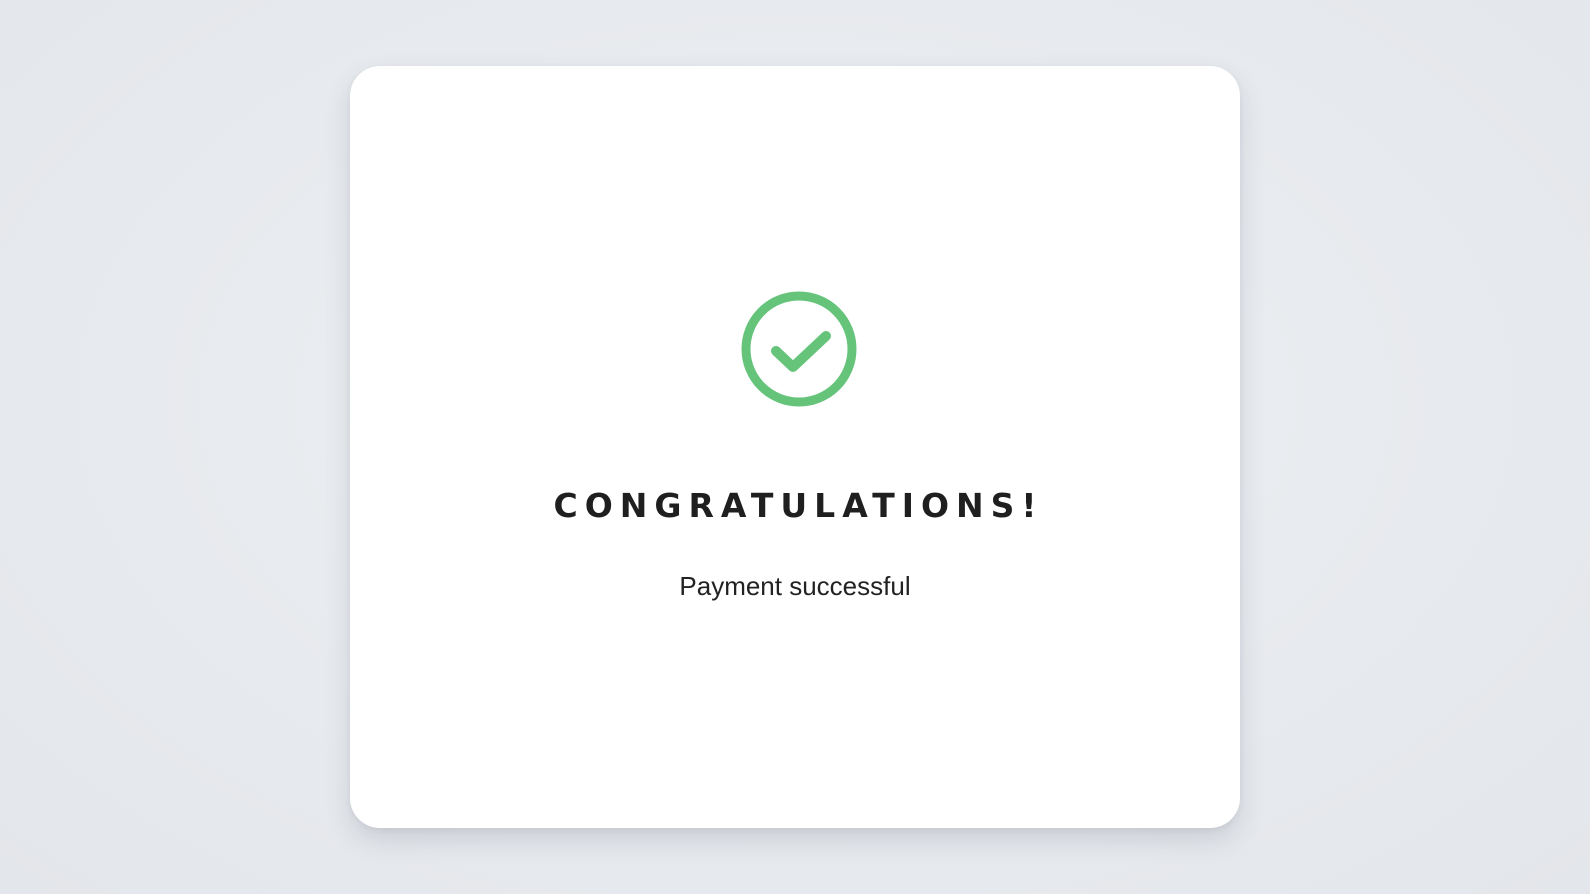  I want to click on check-circle-icon, so click(799, 349).